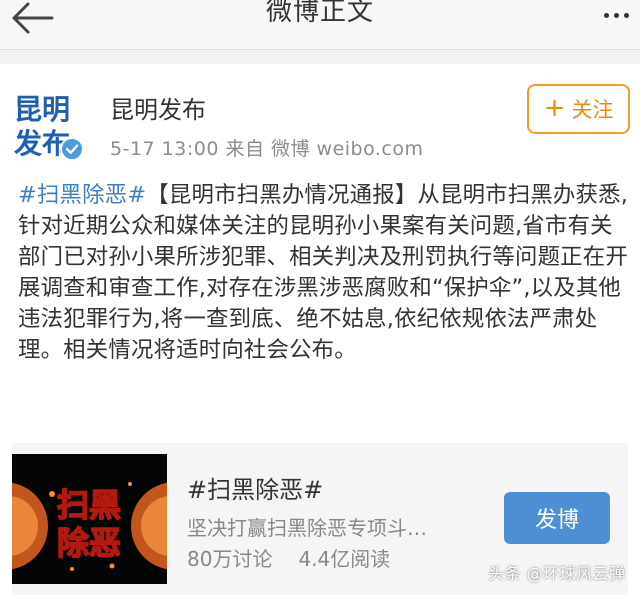  What do you see at coordinates (230, 559) in the screenshot?
I see `topic-discussions: 80万讨论` at bounding box center [230, 559].